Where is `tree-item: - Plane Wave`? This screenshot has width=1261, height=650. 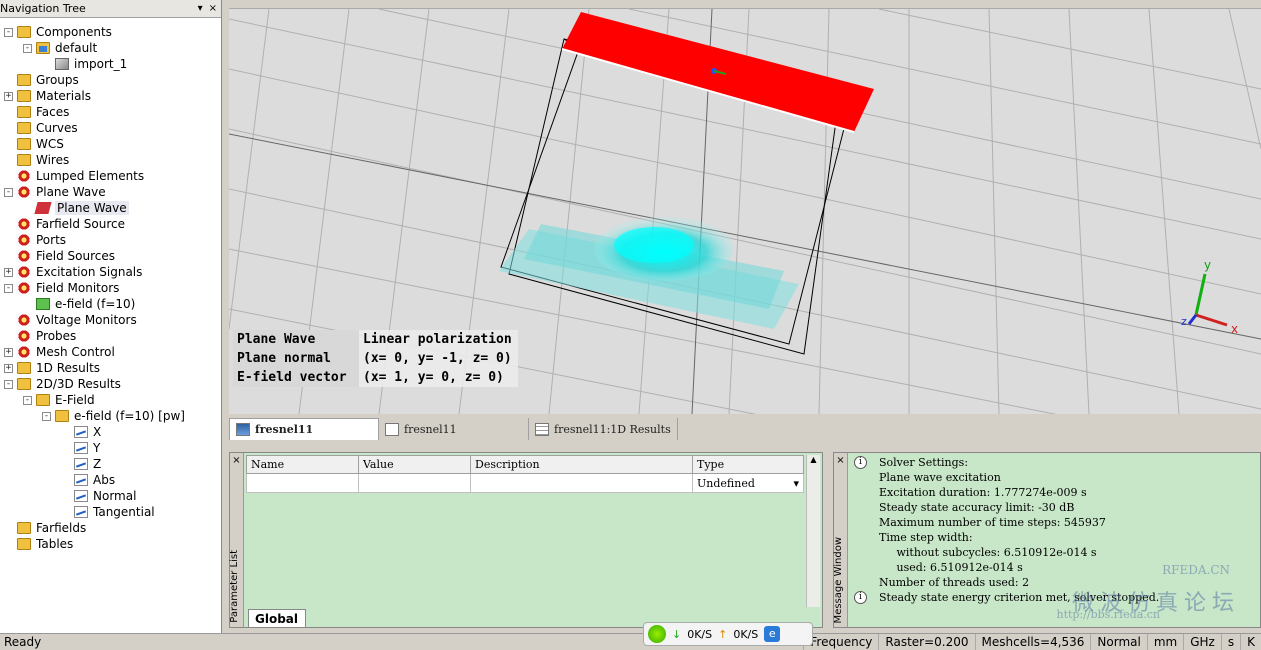
tree-item: - Plane Wave is located at coordinates (110, 192).